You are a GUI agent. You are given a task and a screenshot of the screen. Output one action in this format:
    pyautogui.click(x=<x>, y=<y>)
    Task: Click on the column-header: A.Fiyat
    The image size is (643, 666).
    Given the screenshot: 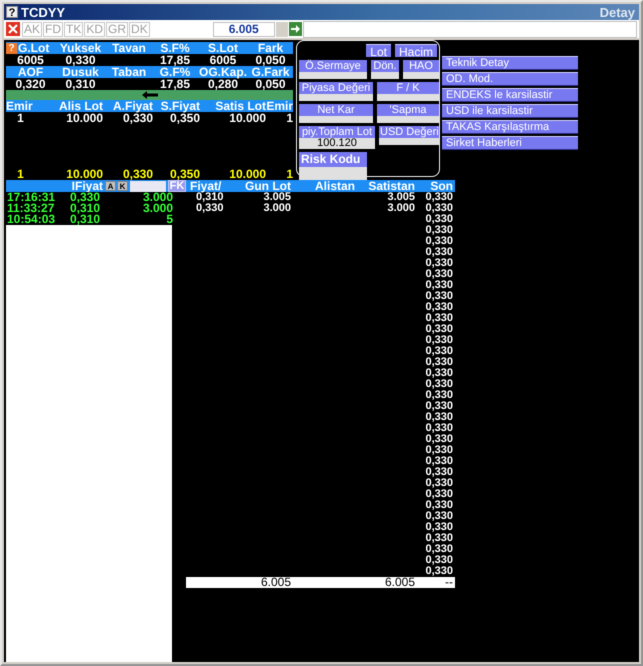 What is the action you would take?
    pyautogui.click(x=132, y=106)
    